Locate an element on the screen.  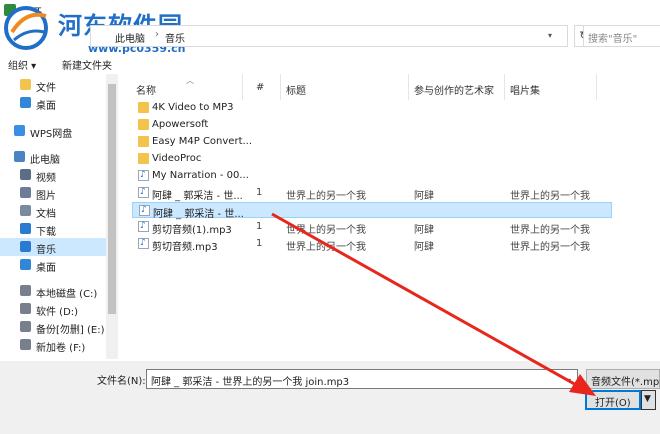
filetype-value: 音频文件(*.mp3;* is located at coordinates (625, 382).